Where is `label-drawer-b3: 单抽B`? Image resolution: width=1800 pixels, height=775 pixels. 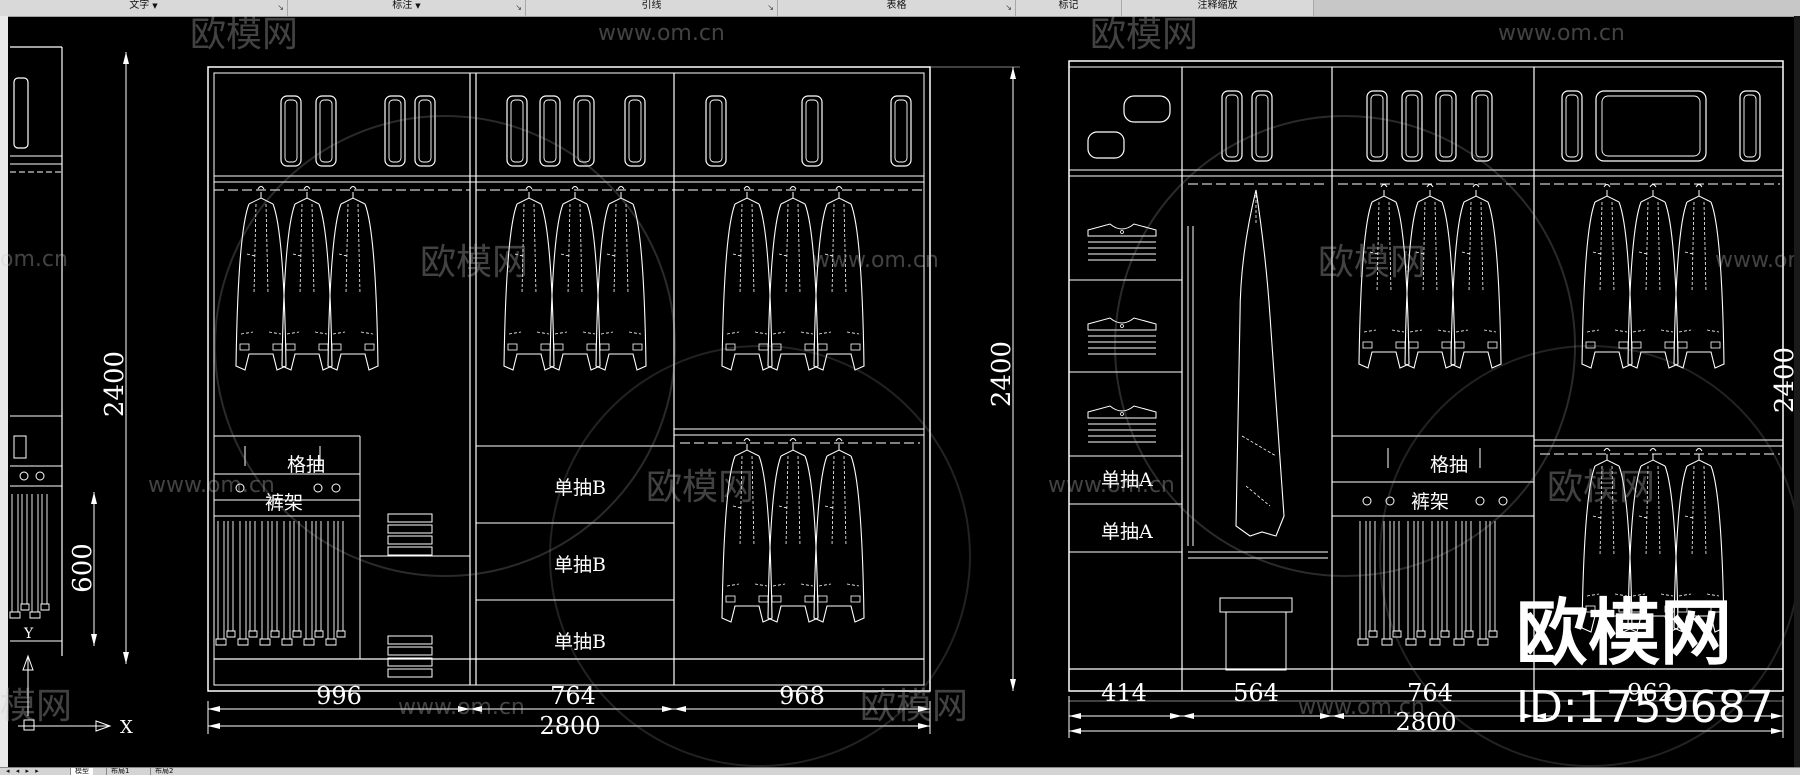
label-drawer-b3: 单抽B is located at coordinates (580, 642).